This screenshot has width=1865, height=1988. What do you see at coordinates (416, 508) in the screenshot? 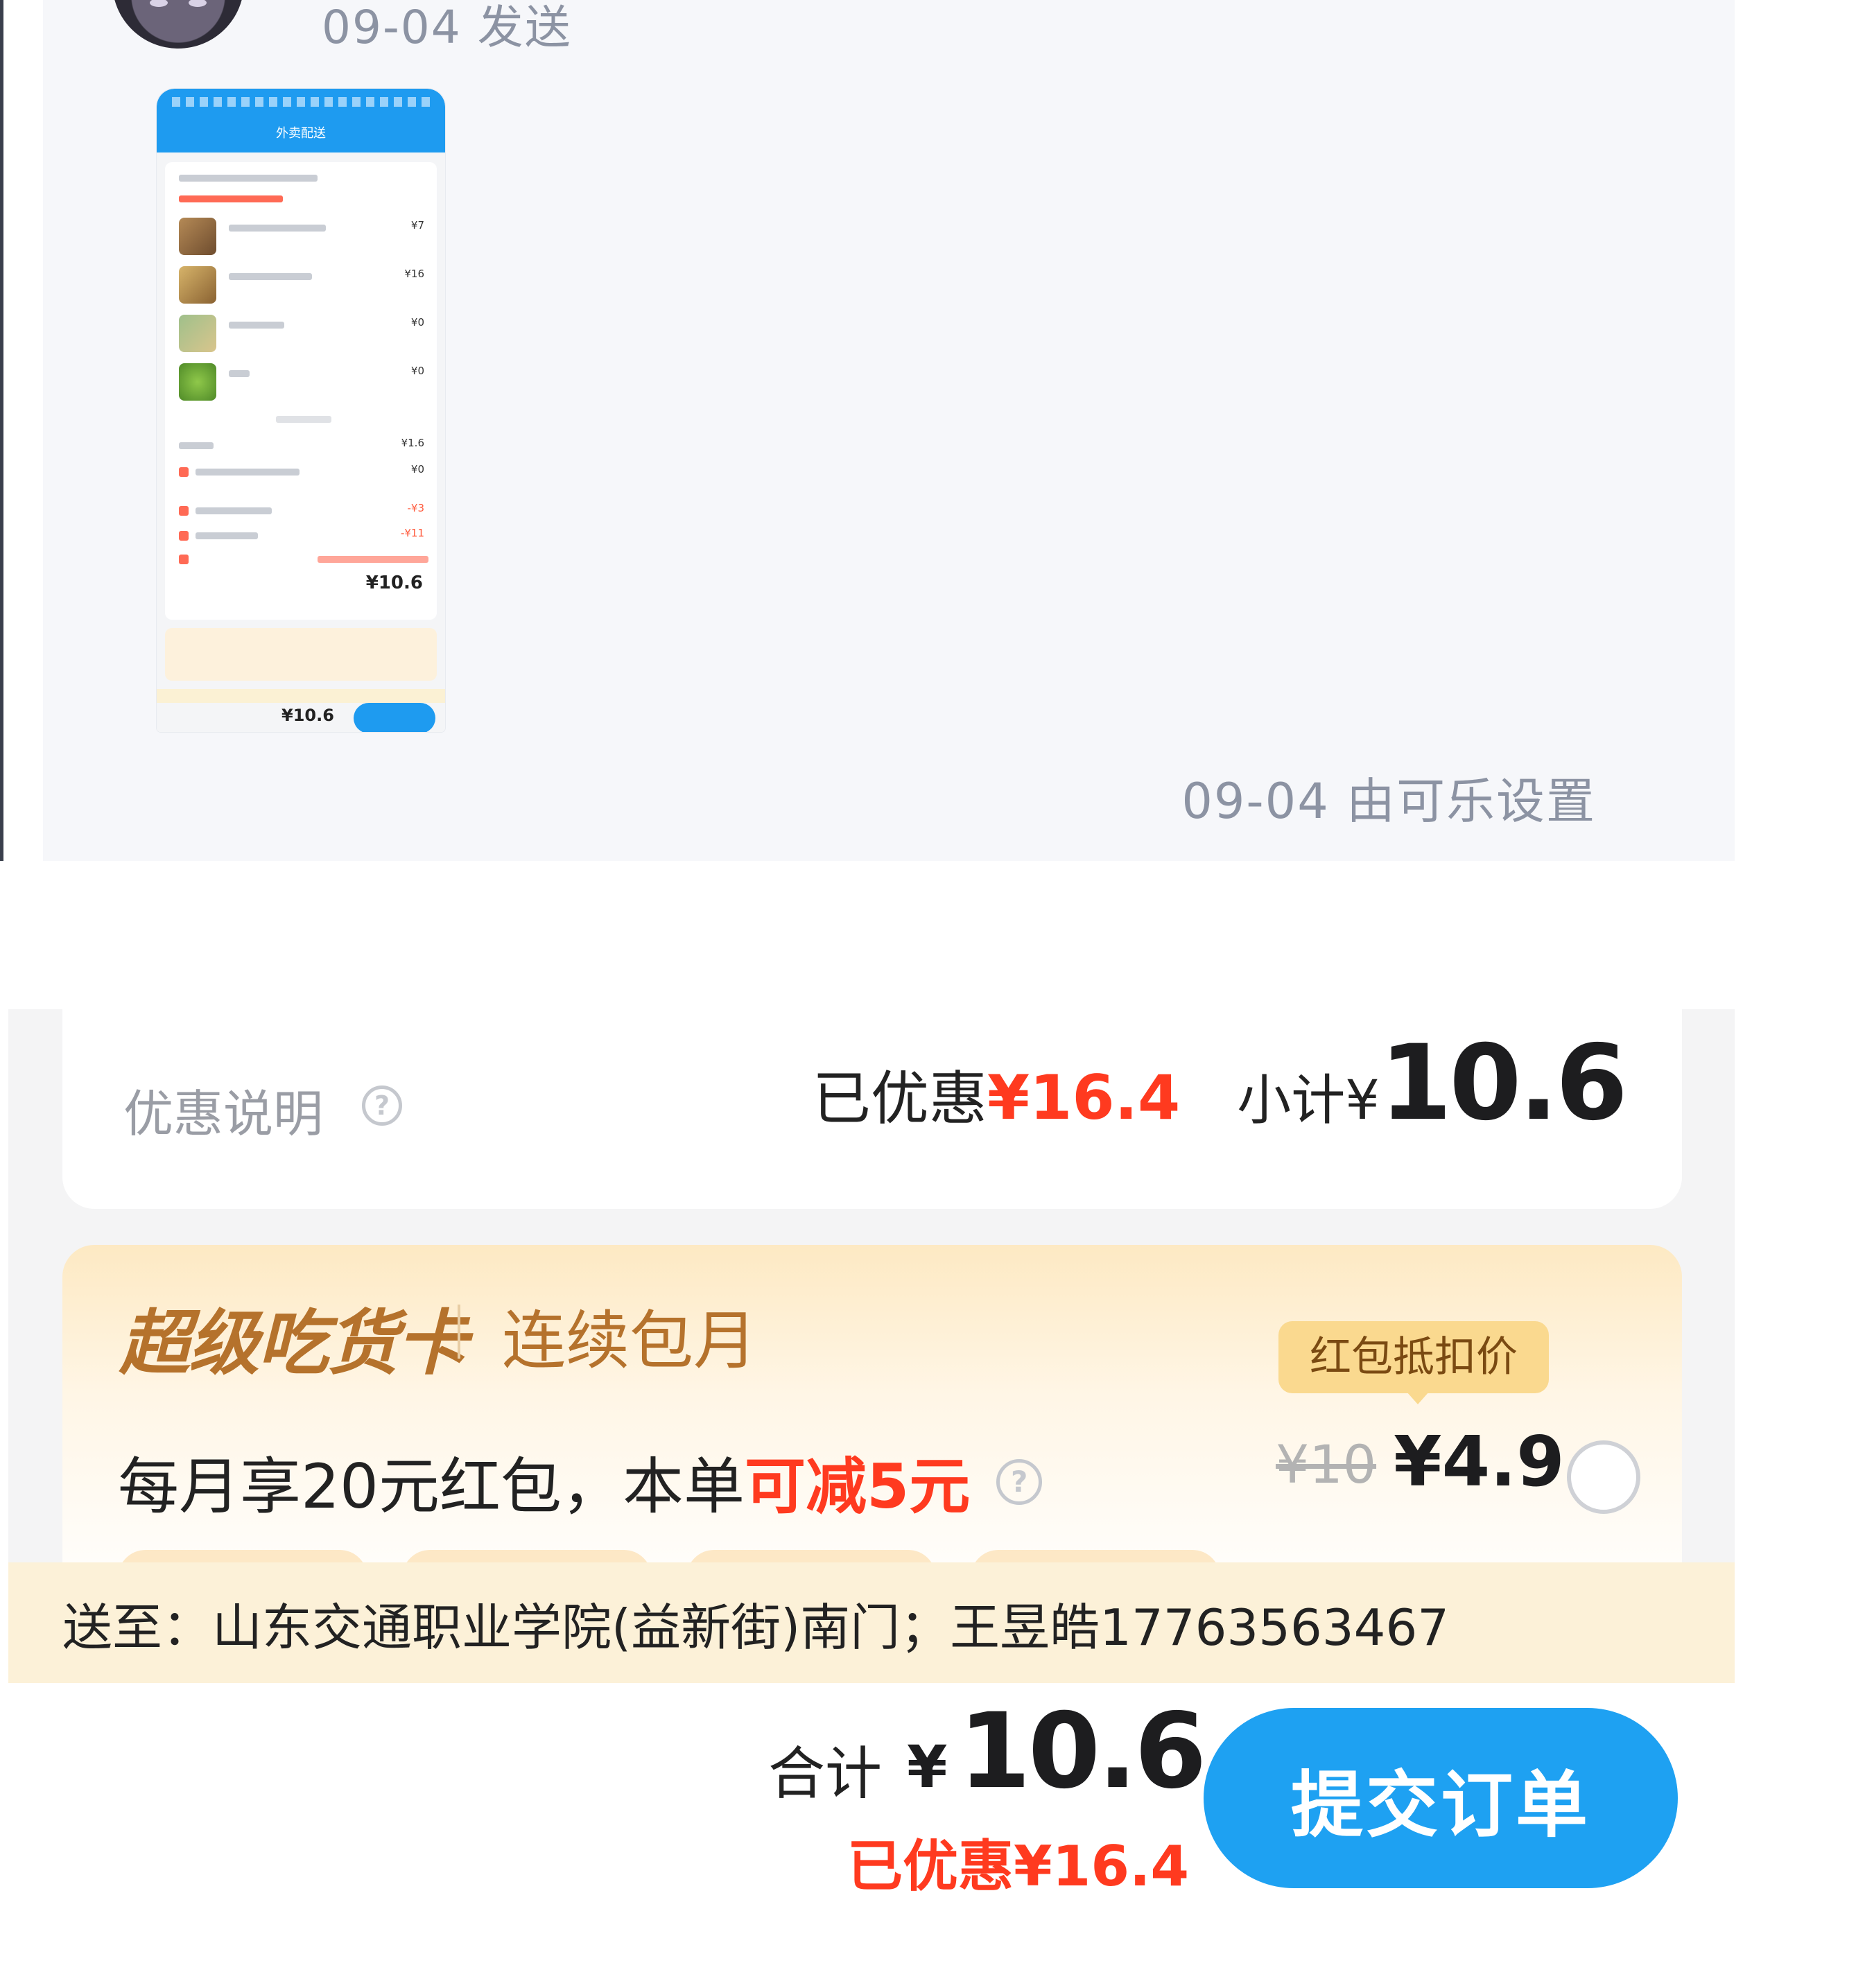
I see `thumbnail-price: -¥3` at bounding box center [416, 508].